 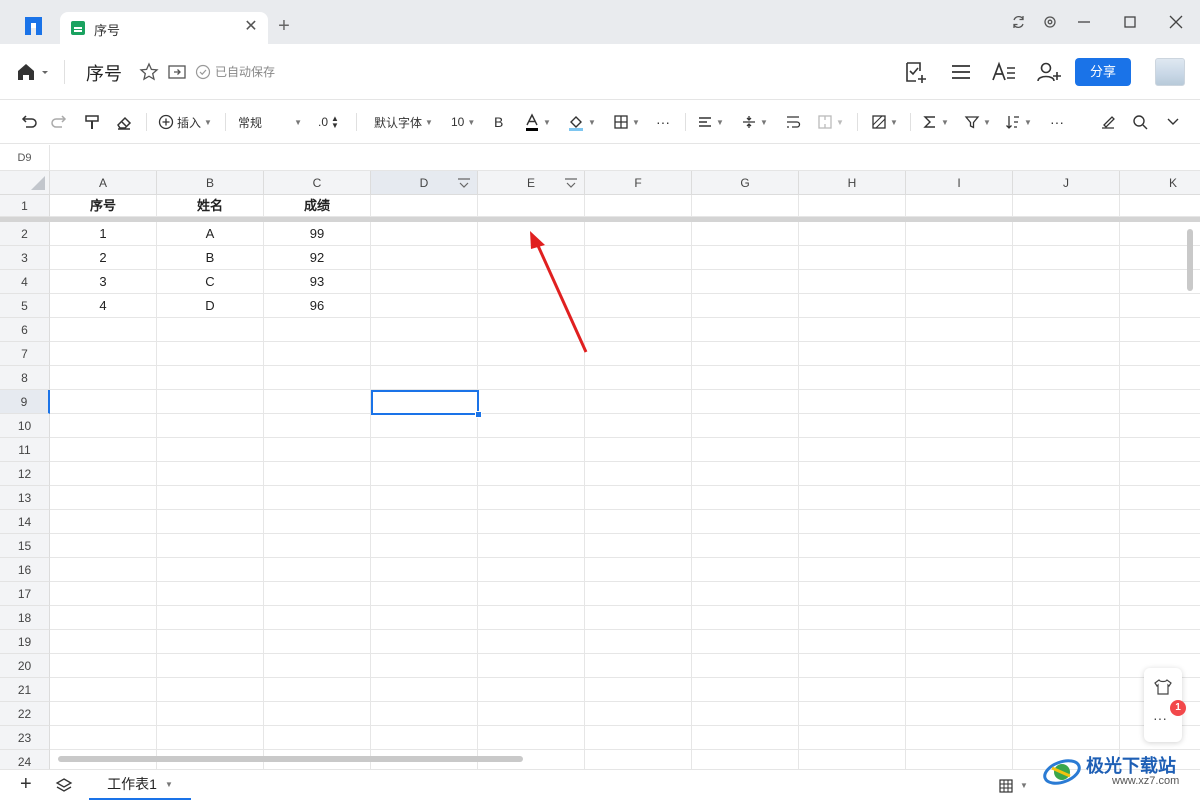 I want to click on row-header-10: 10, so click(x=25, y=426).